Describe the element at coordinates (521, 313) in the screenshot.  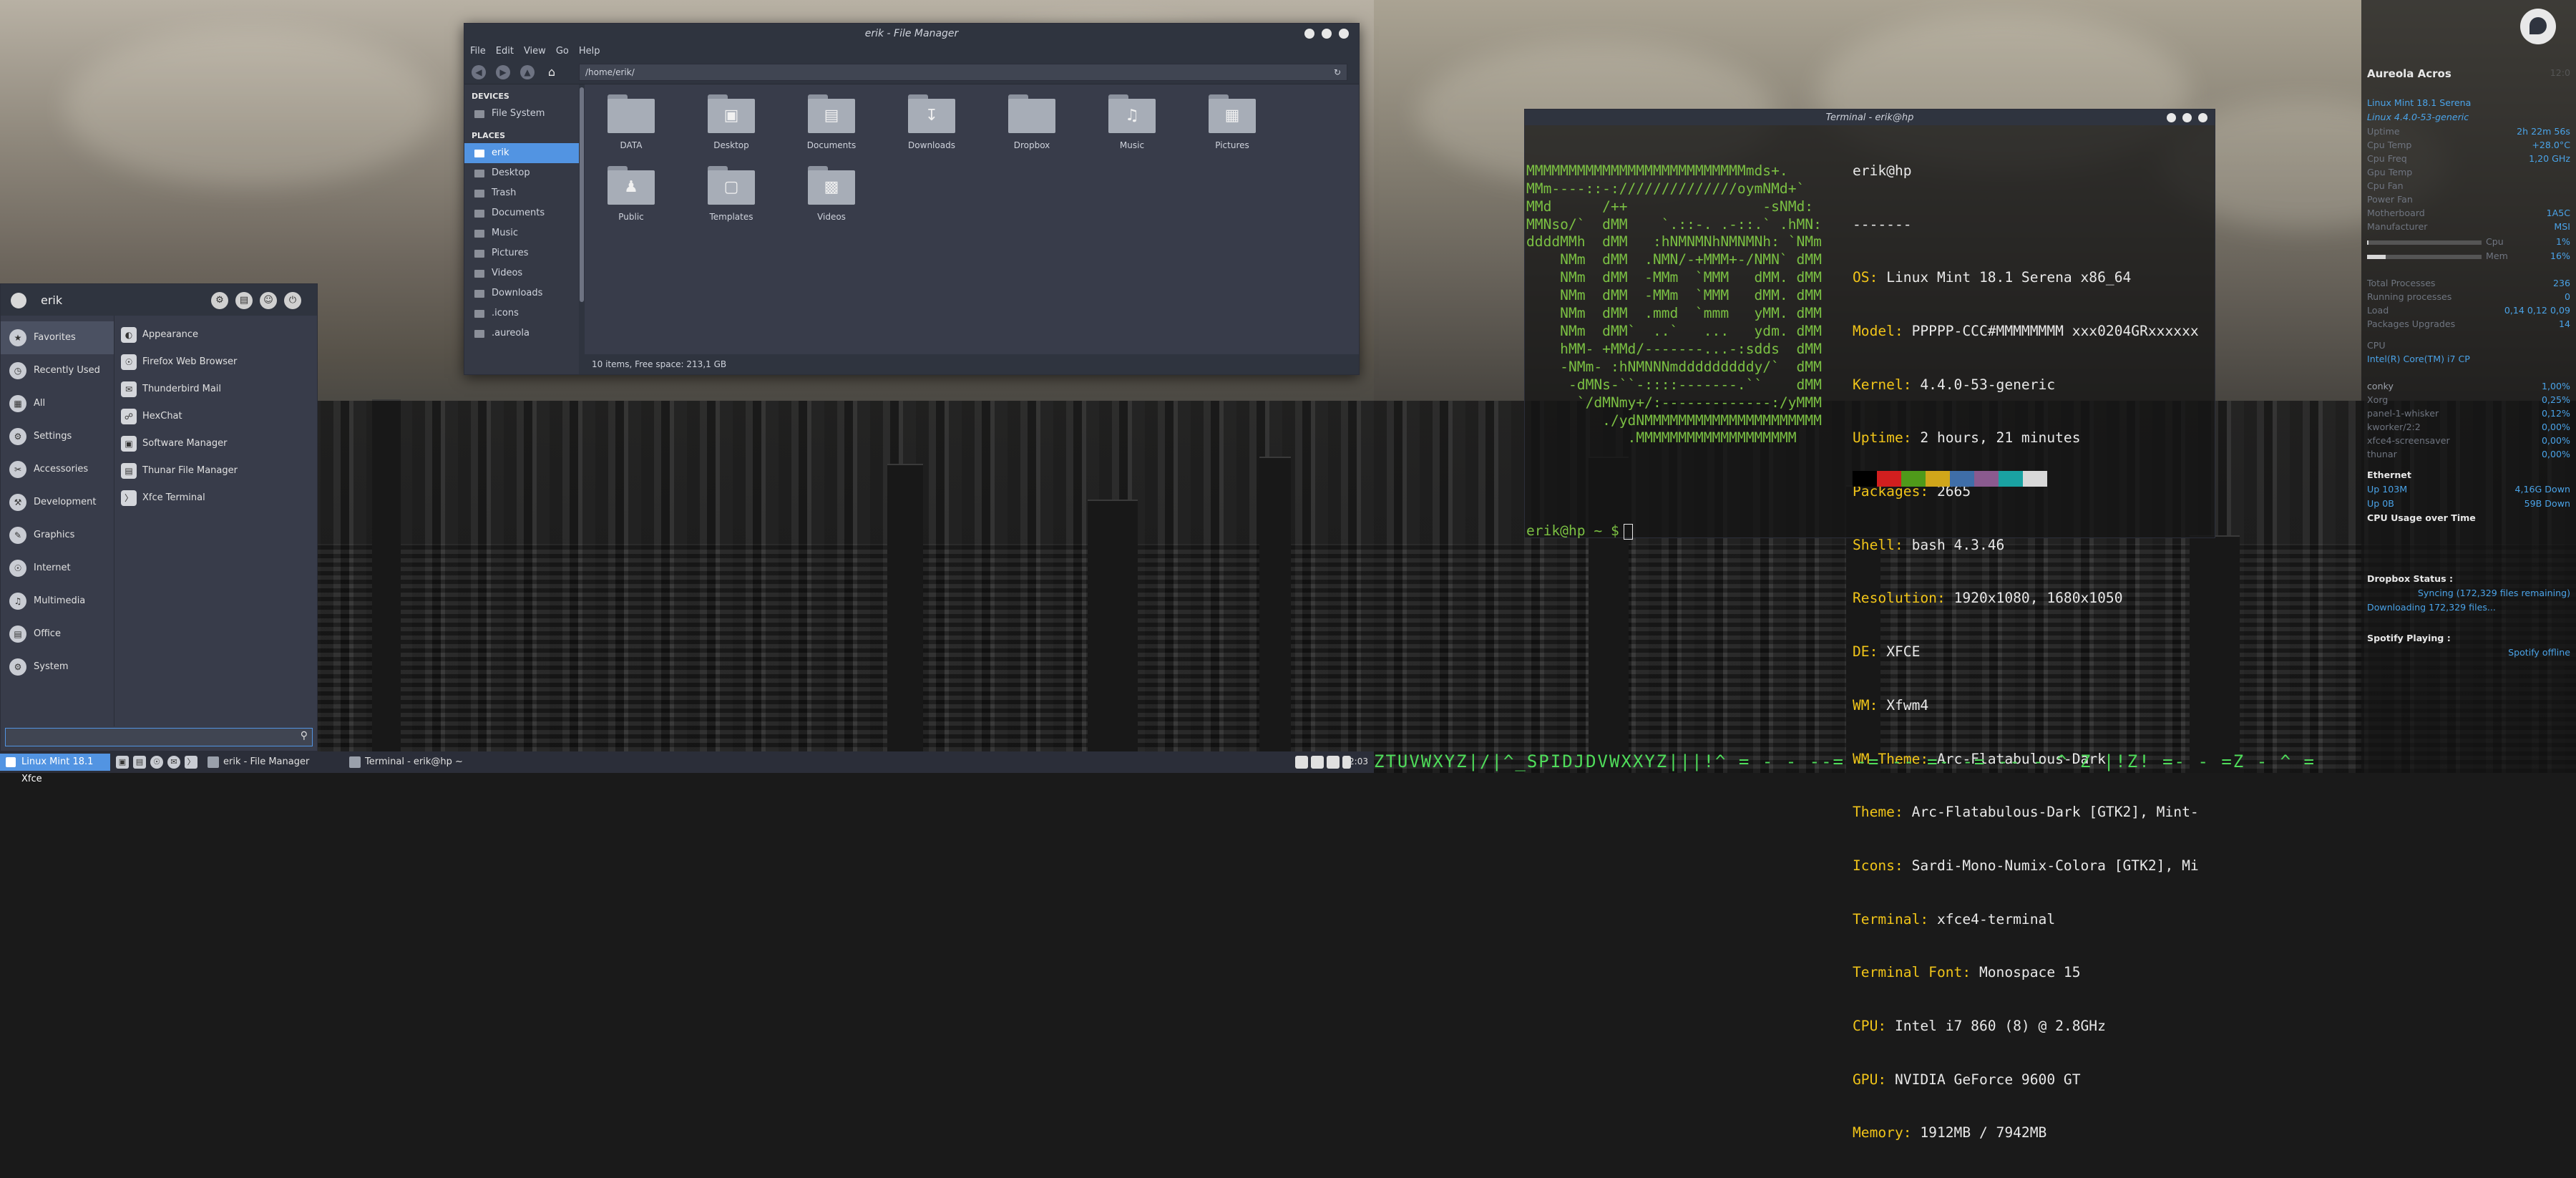
I see `sidebar-item-icons: .icons` at that location.